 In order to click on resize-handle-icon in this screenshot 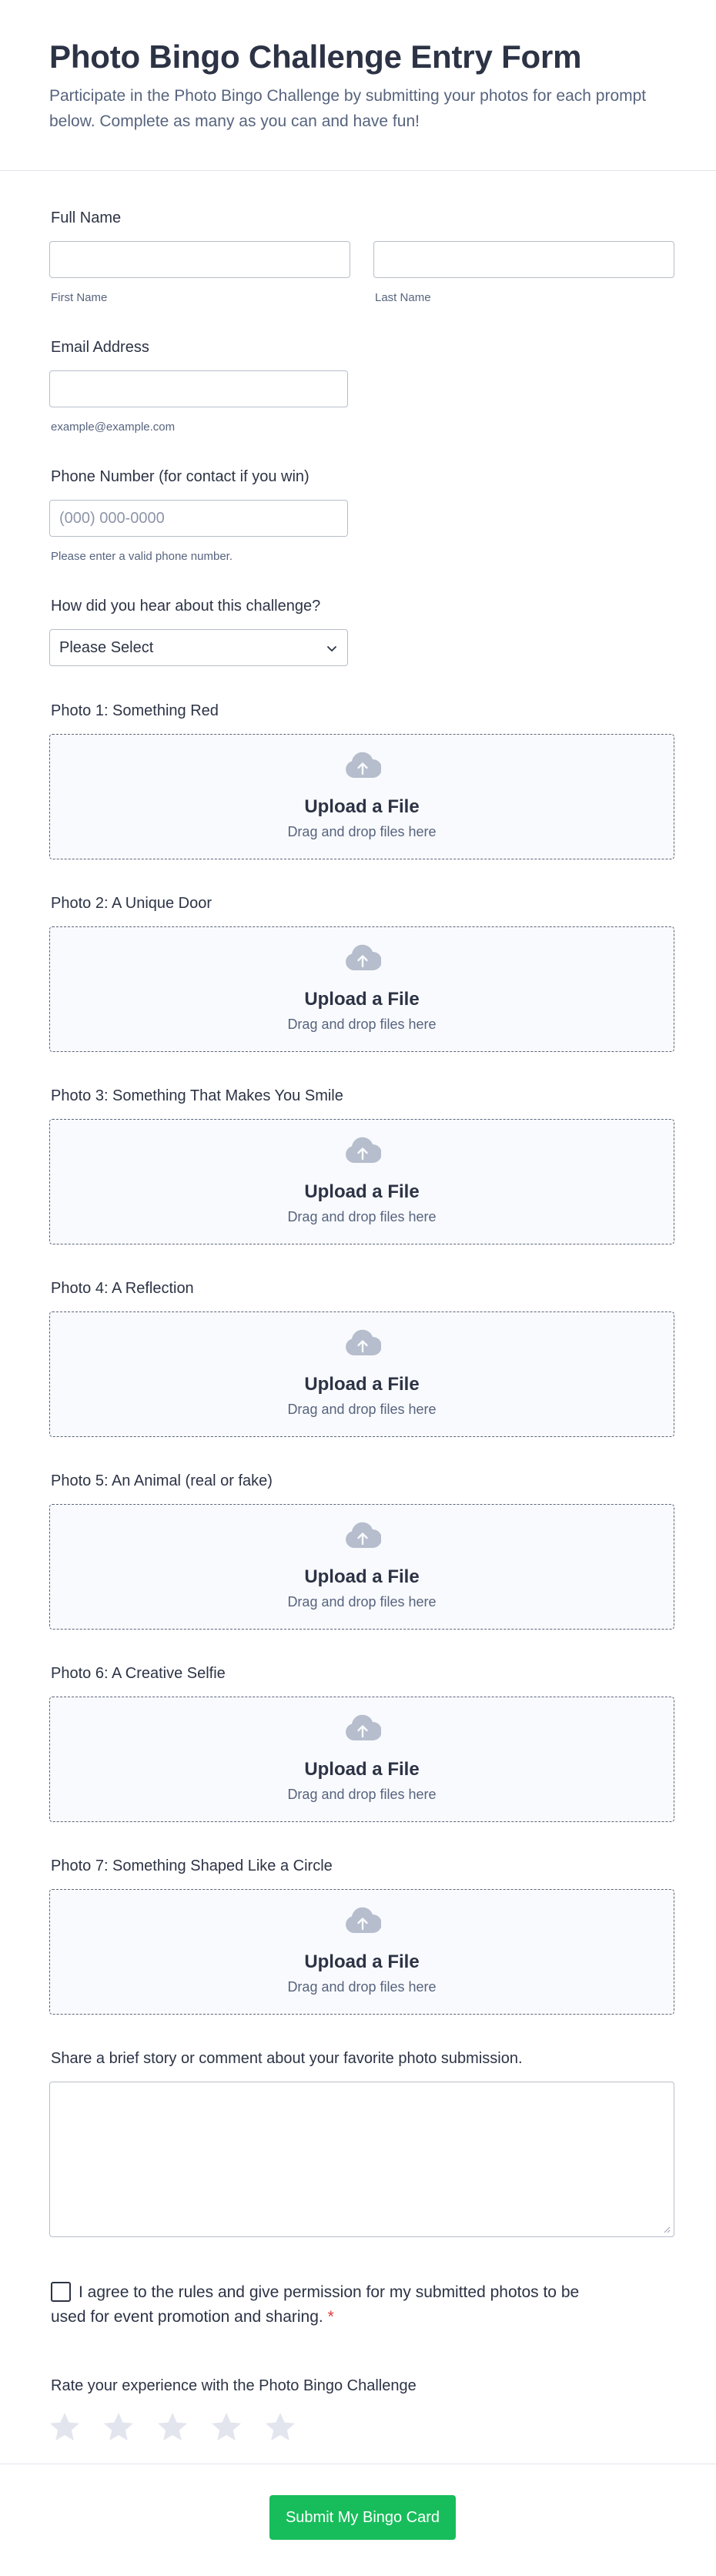, I will do `click(667, 2229)`.